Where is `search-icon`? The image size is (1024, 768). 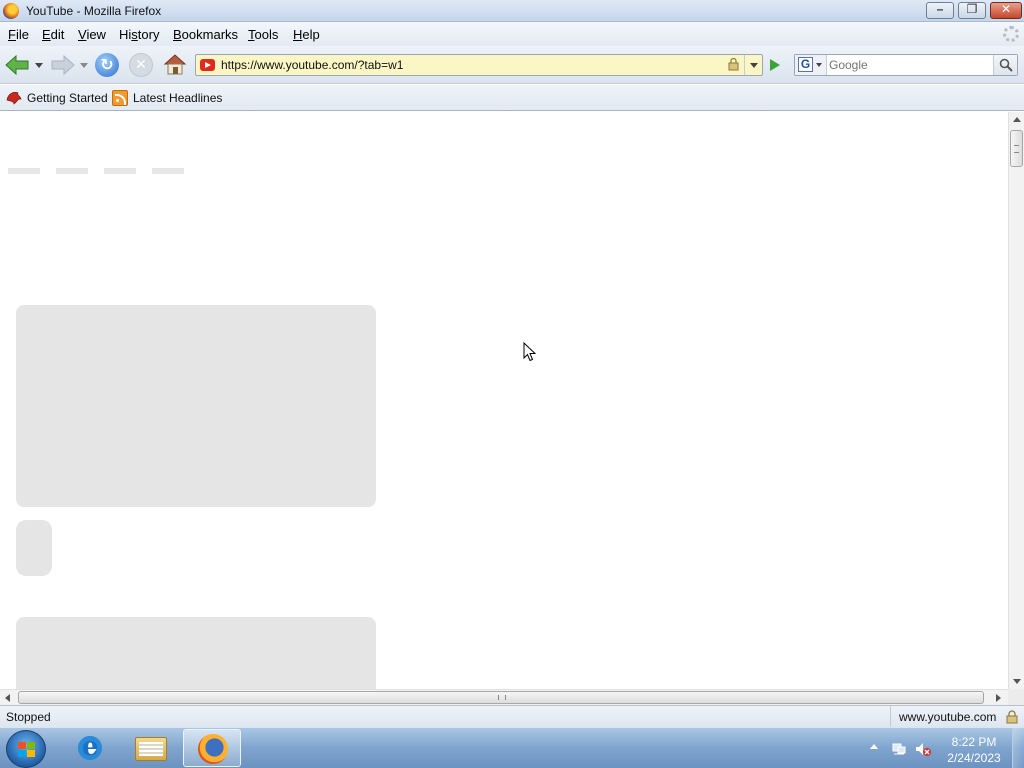
search-icon is located at coordinates (1006, 65).